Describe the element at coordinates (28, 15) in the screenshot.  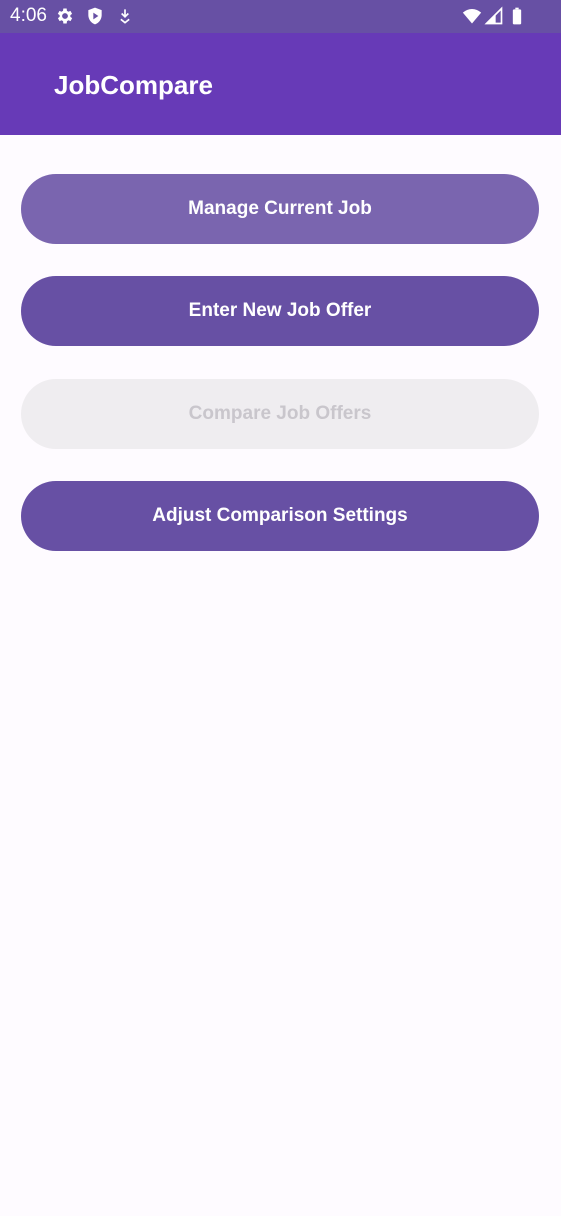
I see `status-time: 4:06` at that location.